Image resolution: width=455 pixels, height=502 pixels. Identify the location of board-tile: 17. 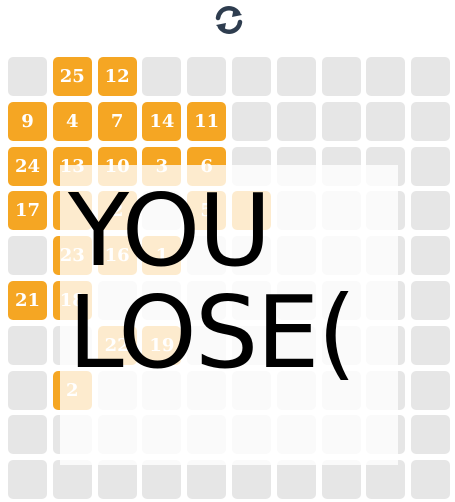
(27, 211).